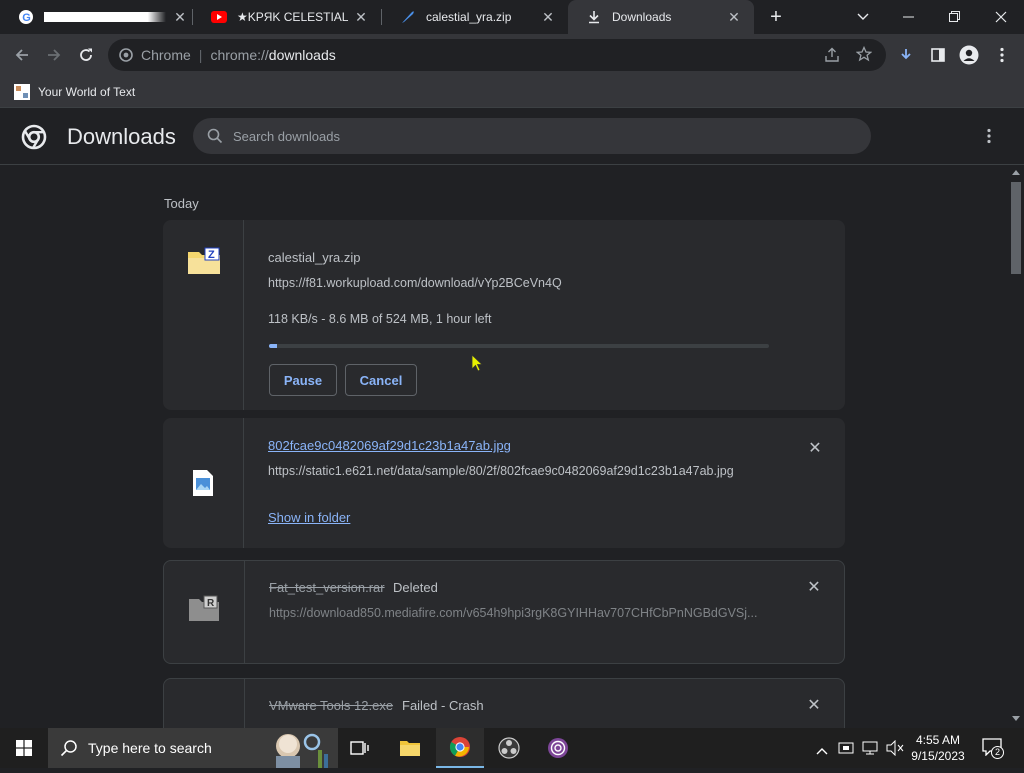 The height and width of the screenshot is (773, 1024). Describe the element at coordinates (327, 587) in the screenshot. I see `download-filename: Fat_test_version.rar` at that location.